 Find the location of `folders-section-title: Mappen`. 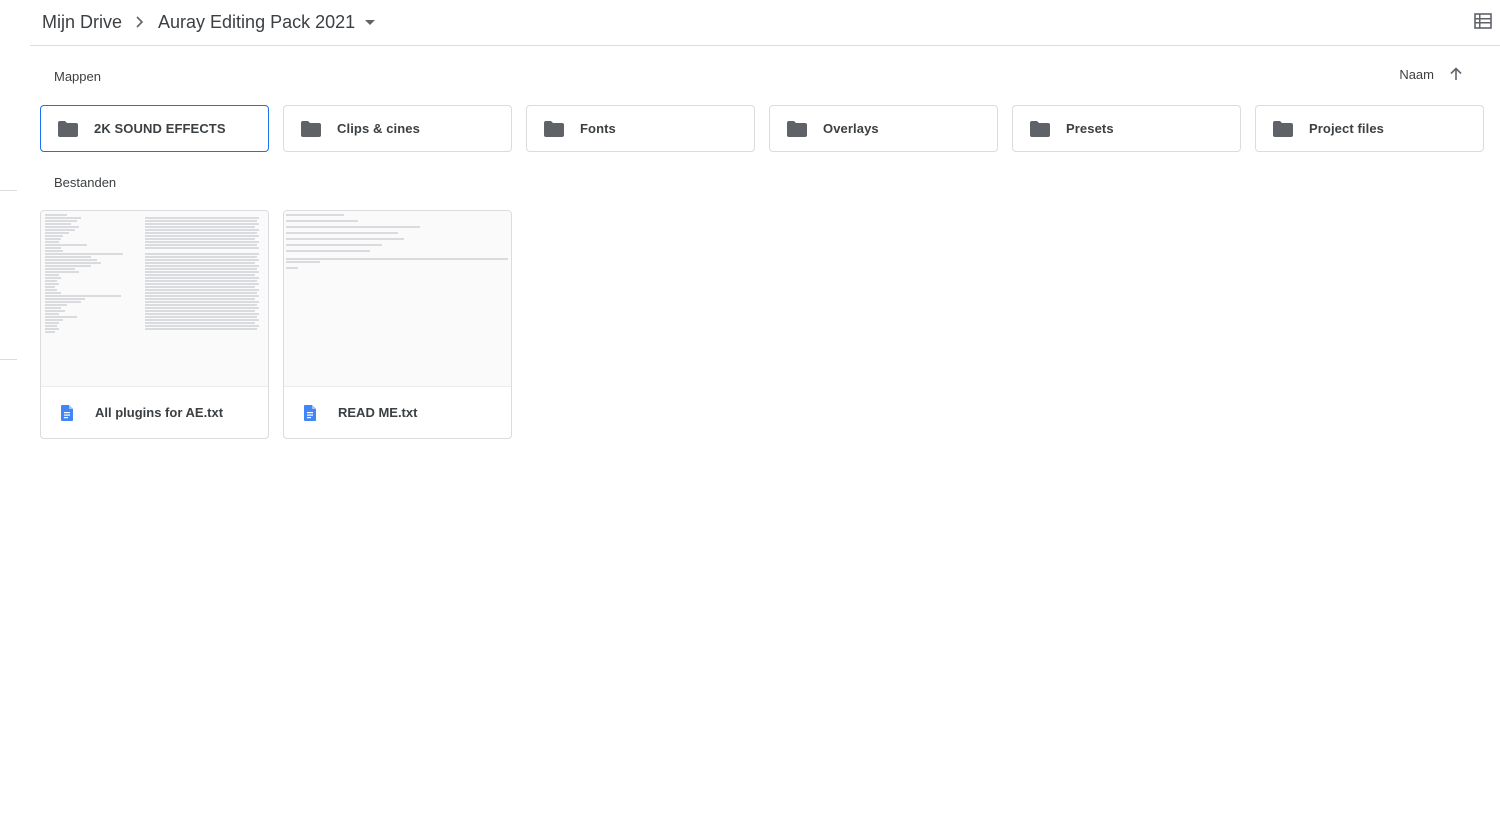

folders-section-title: Mappen is located at coordinates (77, 76).